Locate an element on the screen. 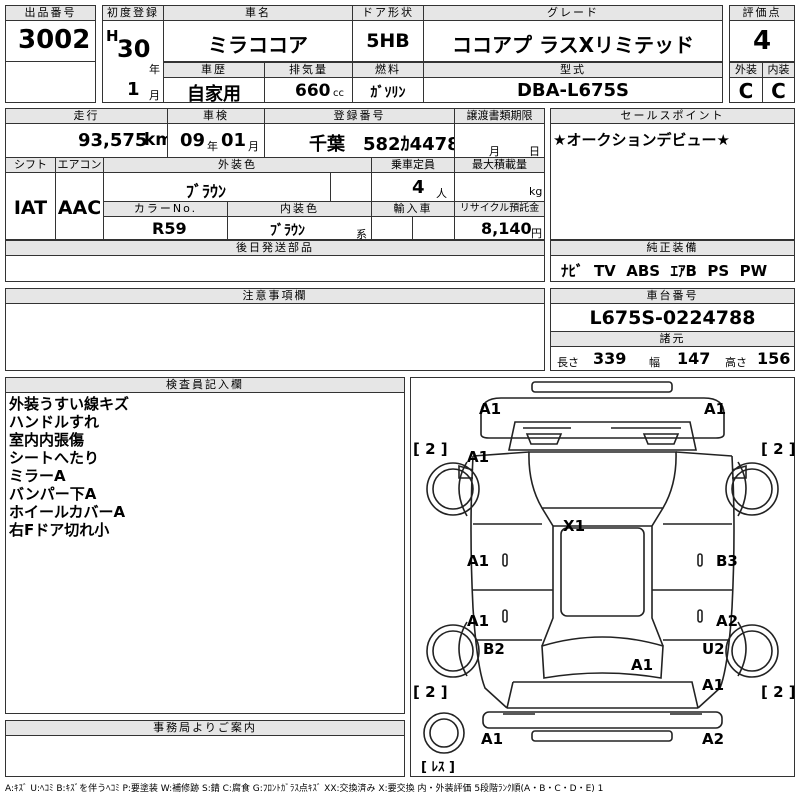  chassis-label: 車台番号 is located at coordinates (672, 296).